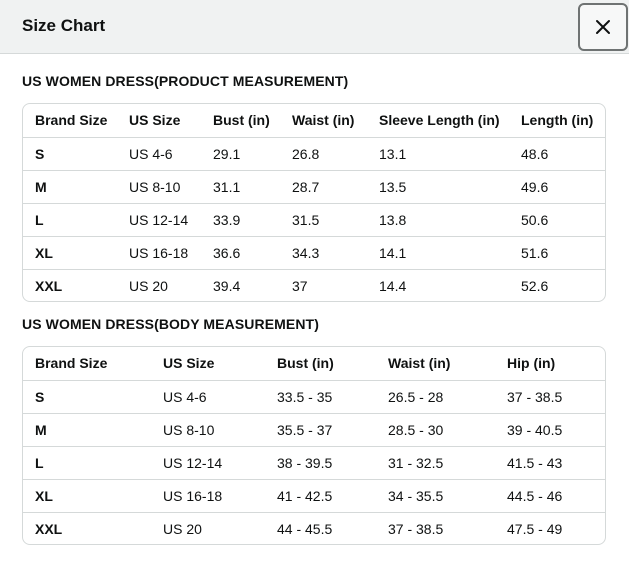 The image size is (629, 579). I want to click on table-cell: 28.7, so click(306, 187).